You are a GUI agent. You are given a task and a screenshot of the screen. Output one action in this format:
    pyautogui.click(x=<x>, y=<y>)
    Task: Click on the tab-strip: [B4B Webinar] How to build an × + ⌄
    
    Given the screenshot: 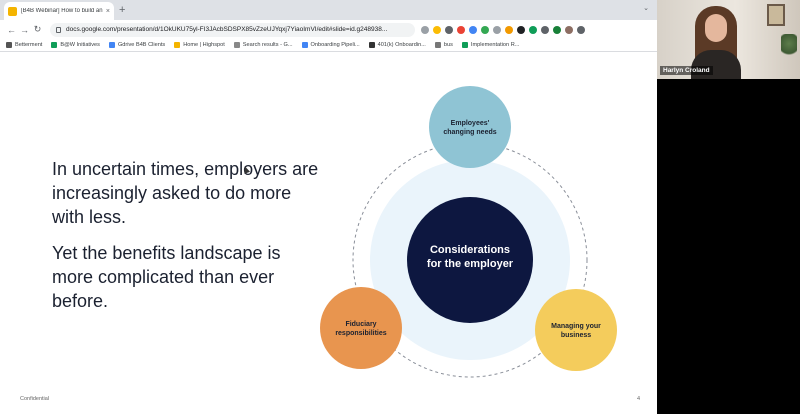 What is the action you would take?
    pyautogui.click(x=328, y=10)
    